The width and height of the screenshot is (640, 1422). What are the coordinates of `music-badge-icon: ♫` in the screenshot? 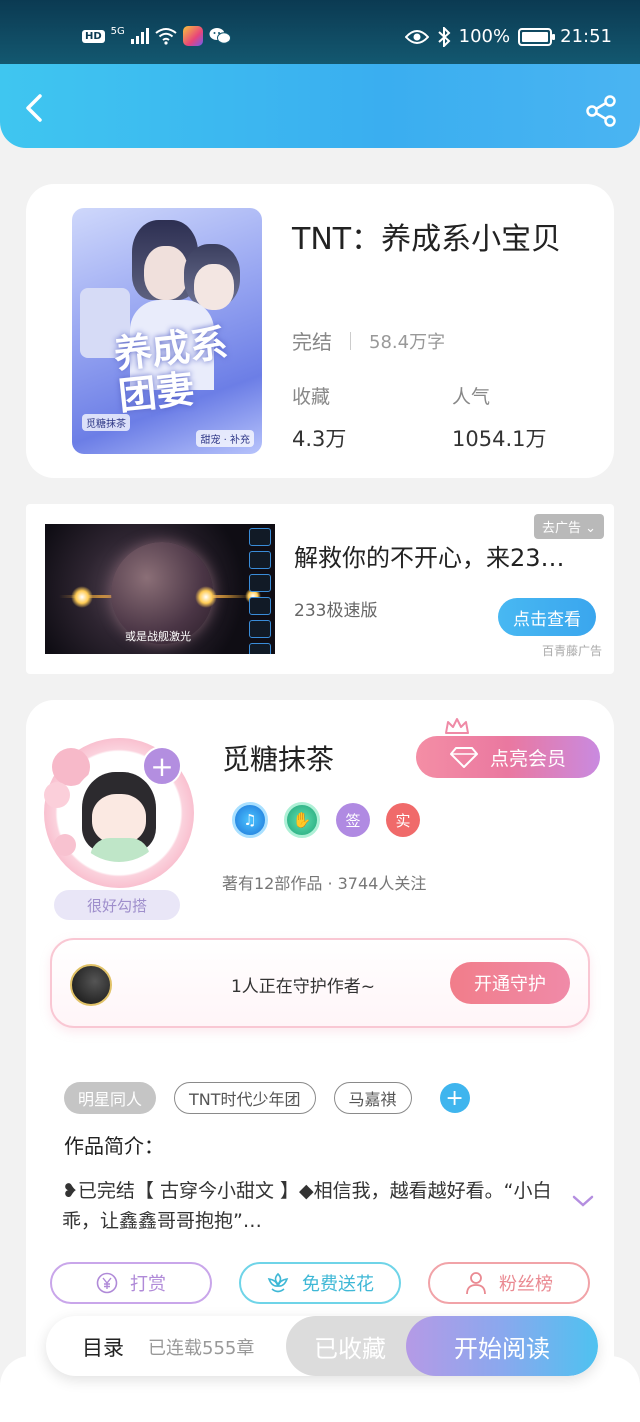 It's located at (250, 820).